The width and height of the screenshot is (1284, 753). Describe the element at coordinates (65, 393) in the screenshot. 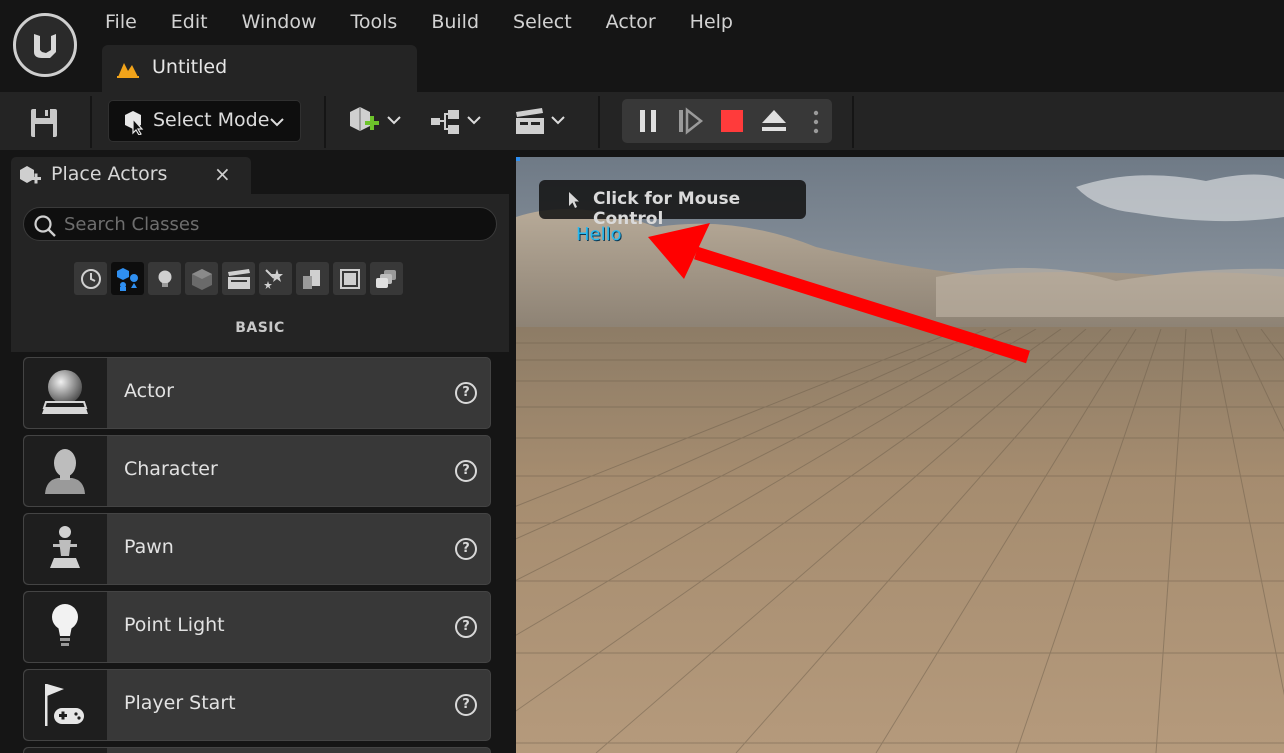

I see `actor-sphere-icon` at that location.